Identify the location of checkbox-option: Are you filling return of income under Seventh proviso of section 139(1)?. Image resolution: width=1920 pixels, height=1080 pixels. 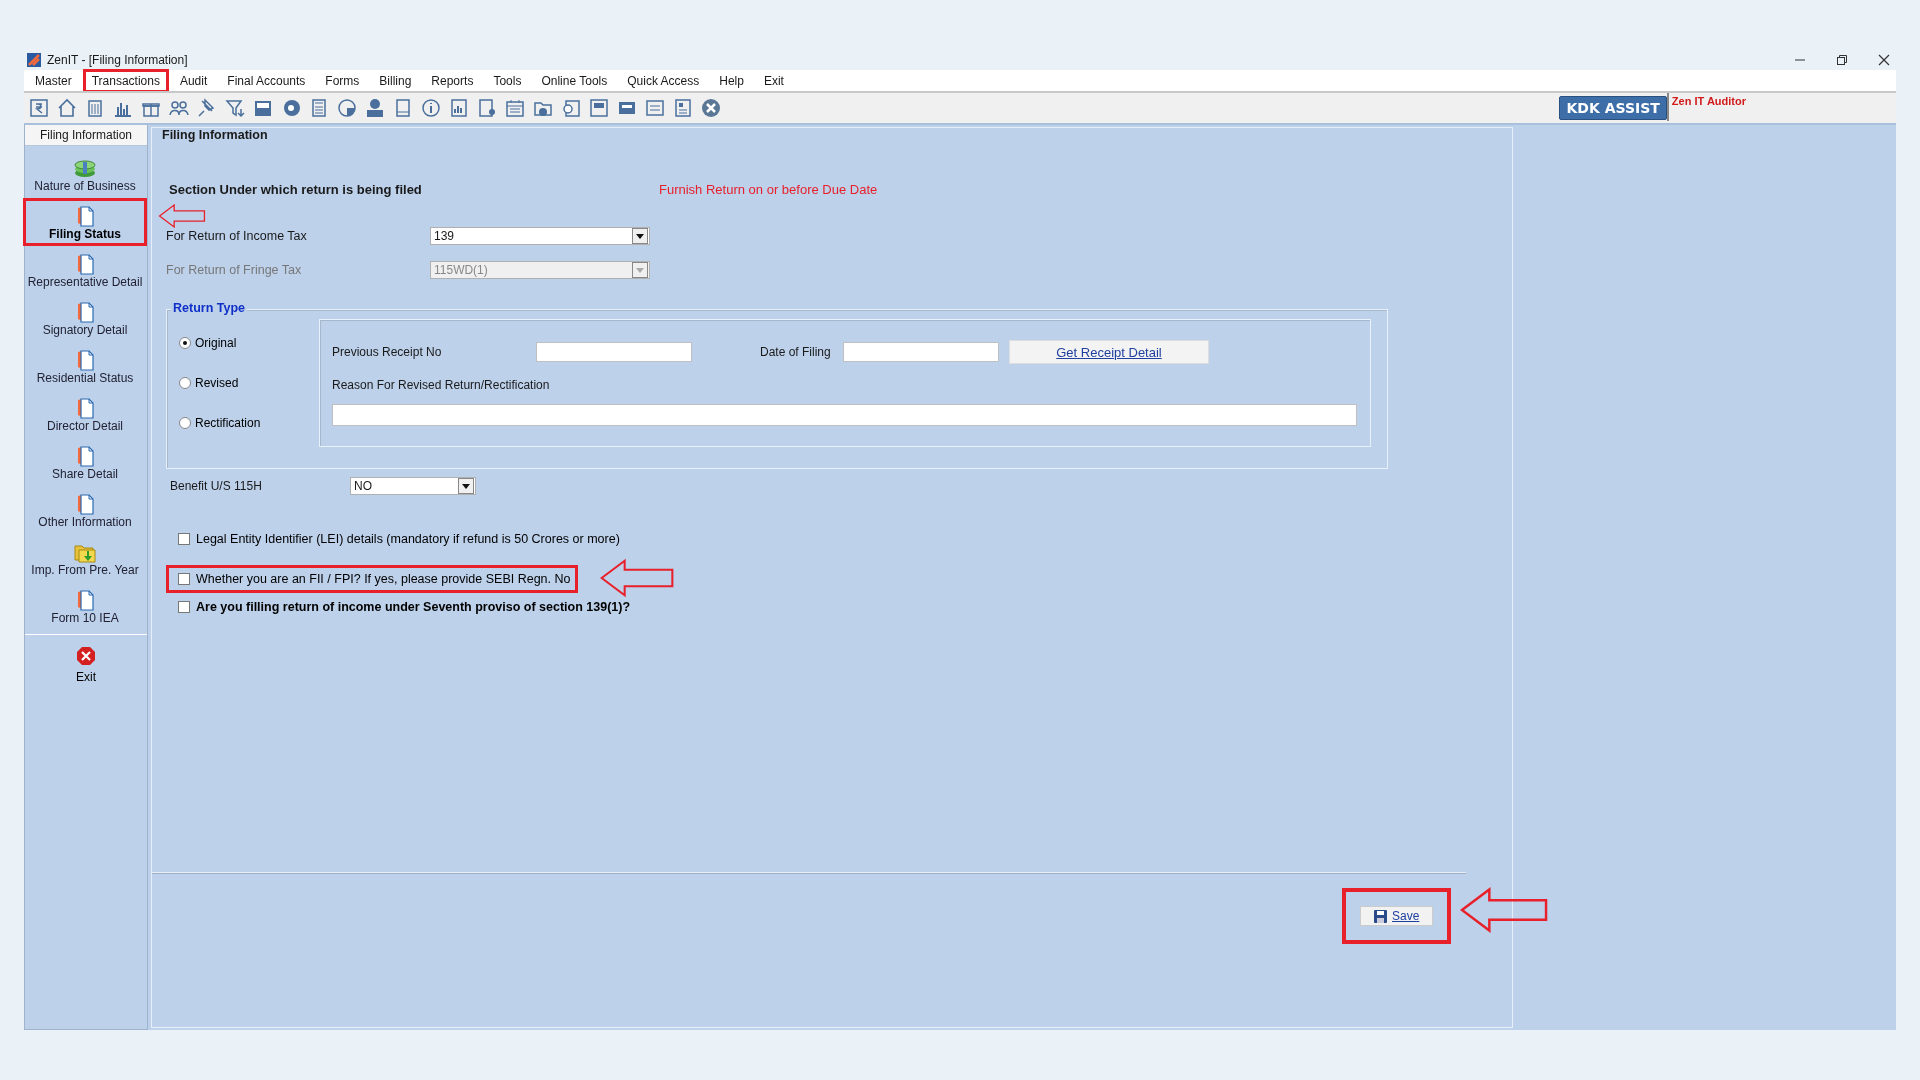
(402, 607).